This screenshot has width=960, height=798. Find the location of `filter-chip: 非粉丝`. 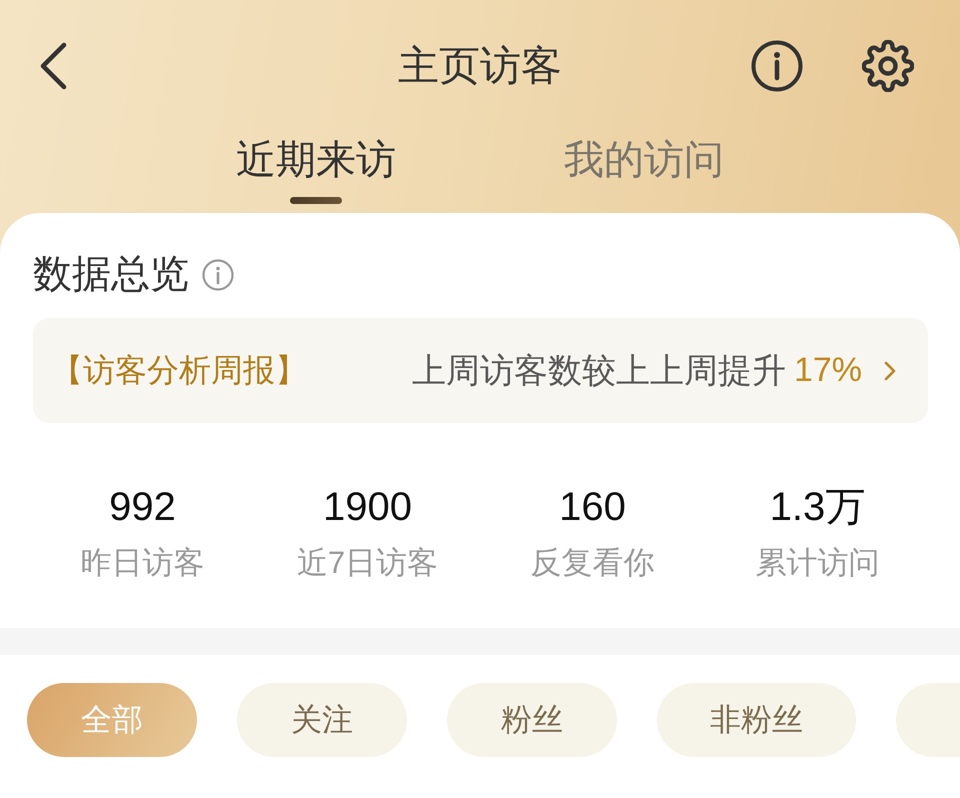

filter-chip: 非粉丝 is located at coordinates (756, 720).